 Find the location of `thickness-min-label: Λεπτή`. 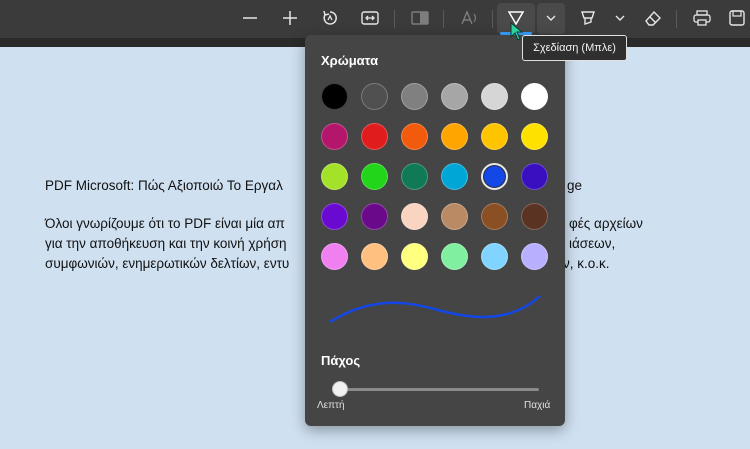

thickness-min-label: Λεπτή is located at coordinates (331, 405).